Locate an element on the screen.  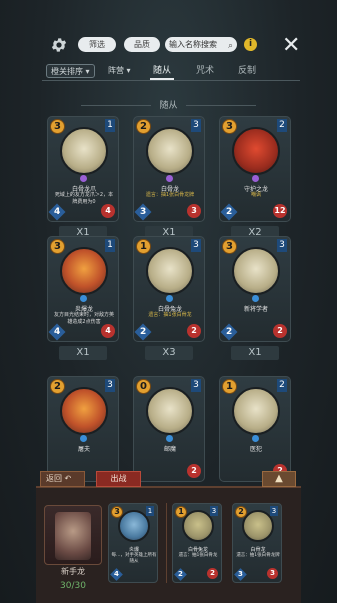
search-input: 输入名称搜索 ⌕ is located at coordinates (201, 44).